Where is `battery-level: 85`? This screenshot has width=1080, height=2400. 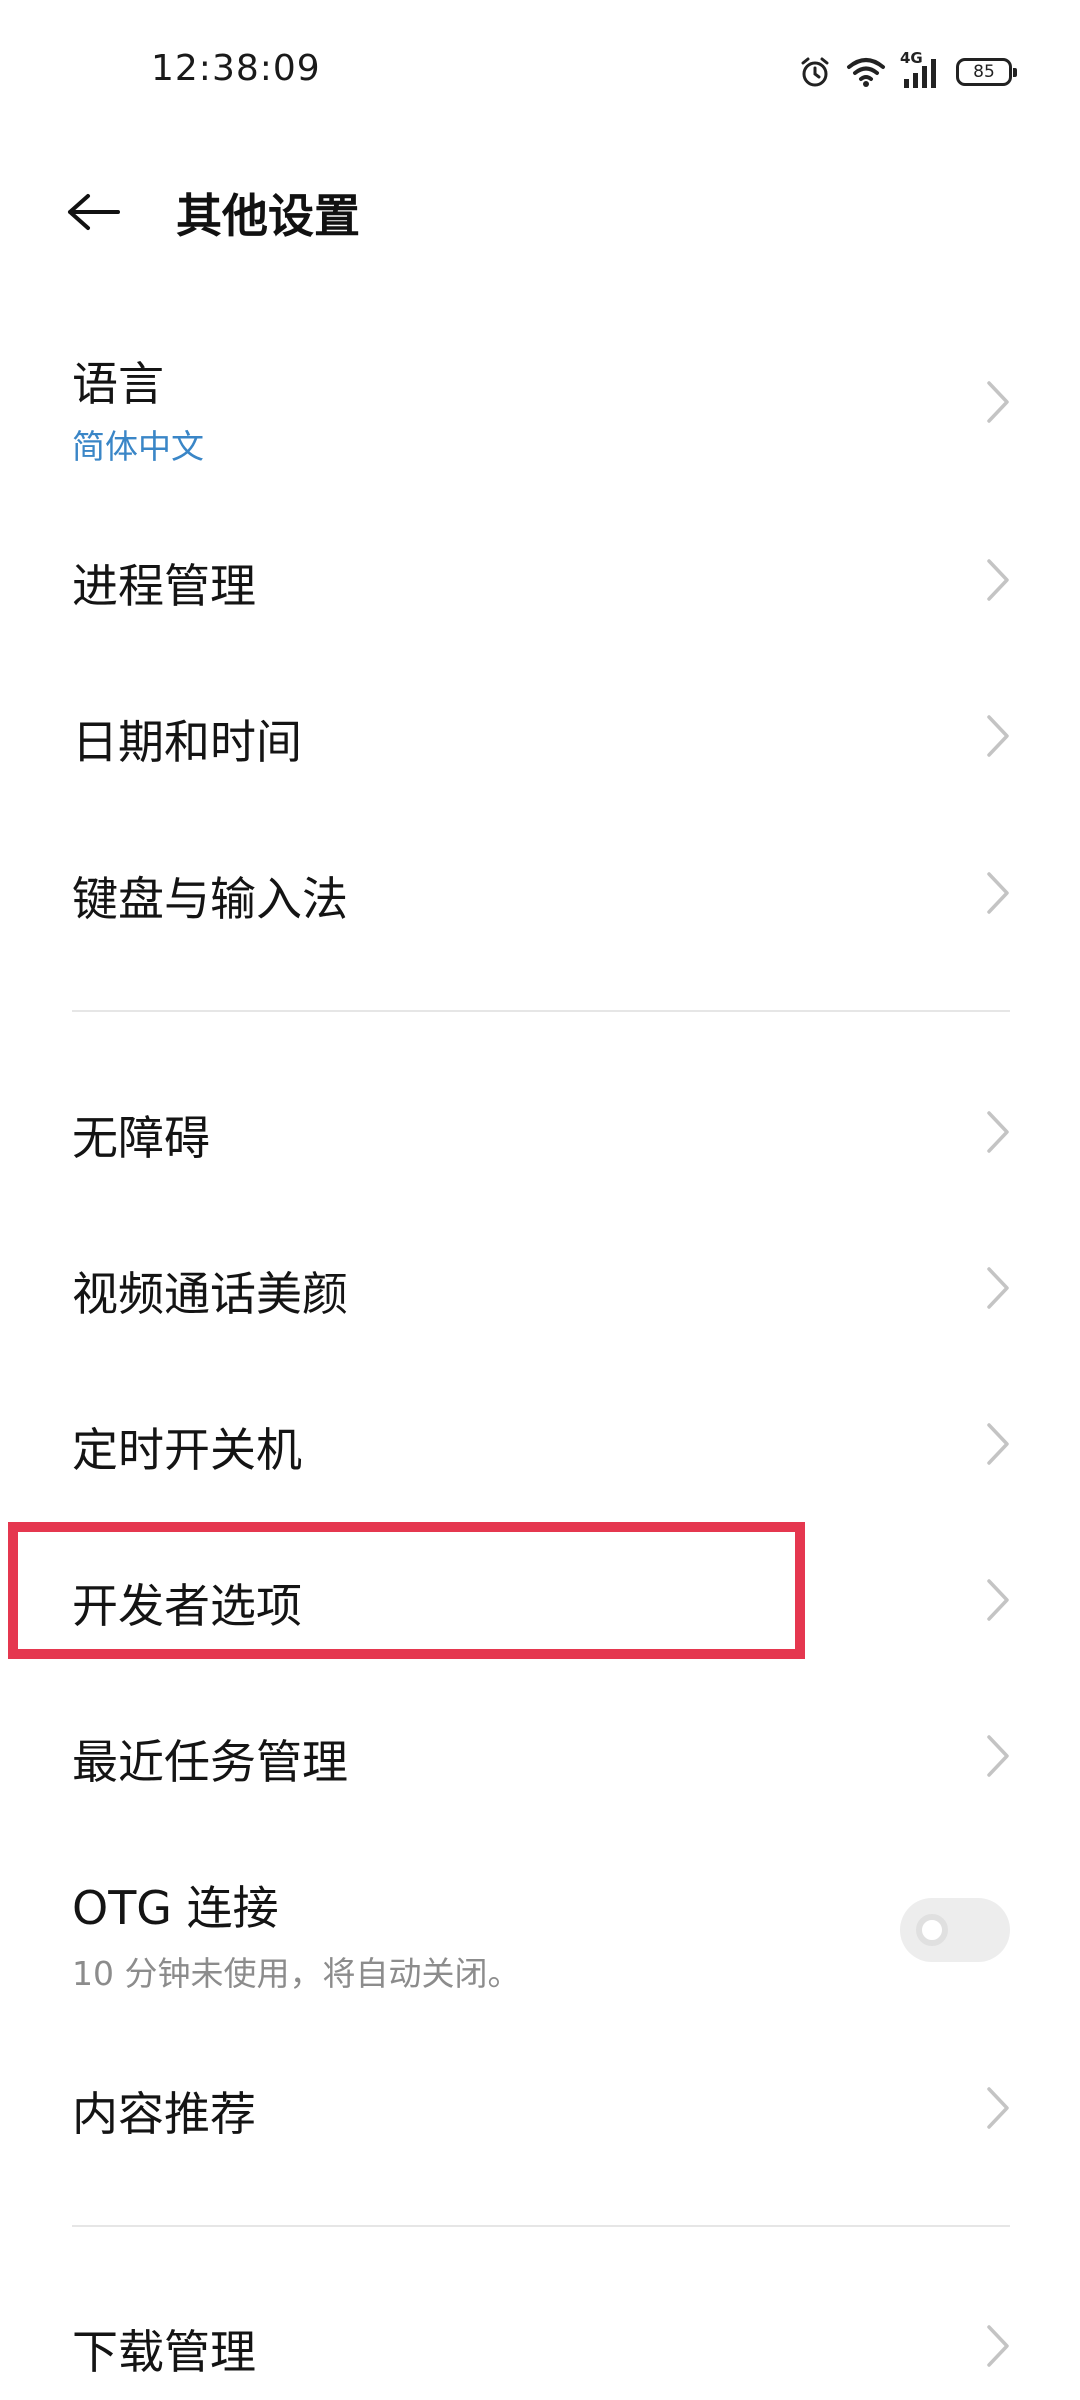 battery-level: 85 is located at coordinates (984, 71).